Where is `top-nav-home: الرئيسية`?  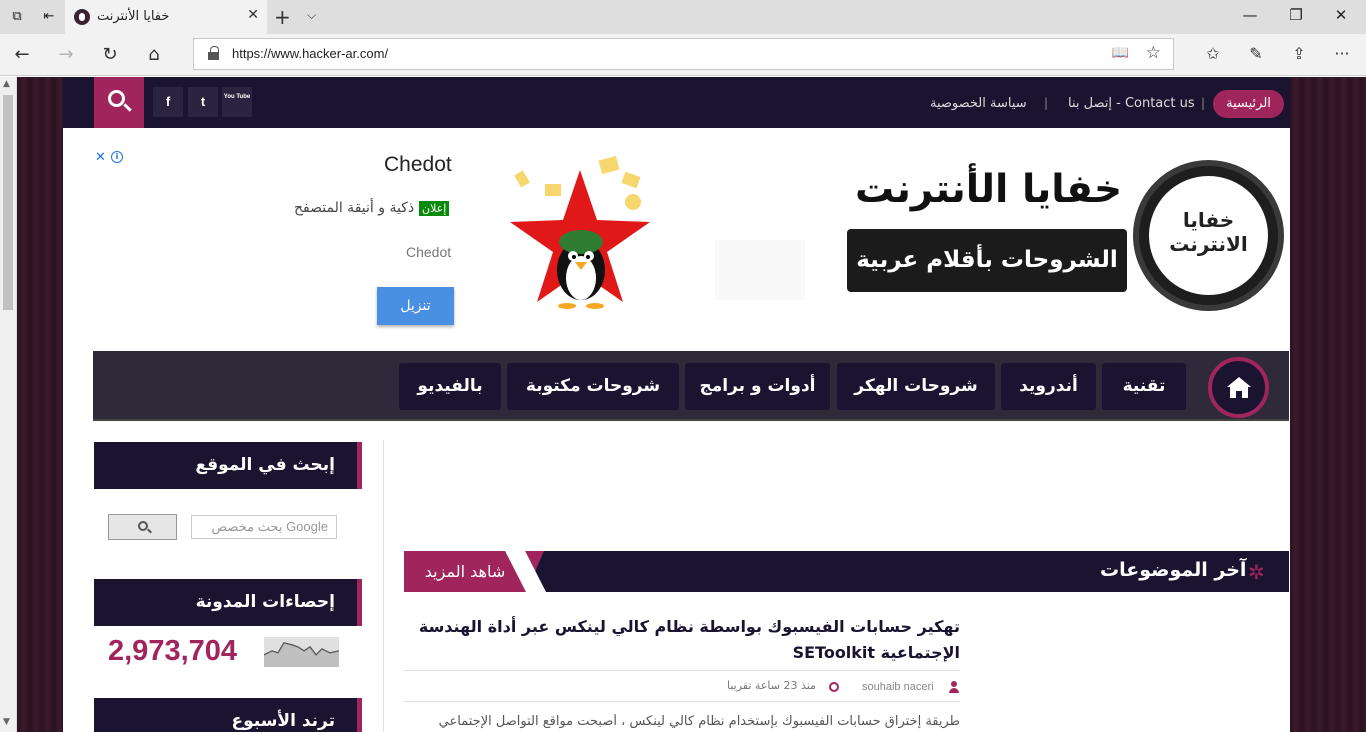
top-nav-home: الرئيسية is located at coordinates (1248, 104).